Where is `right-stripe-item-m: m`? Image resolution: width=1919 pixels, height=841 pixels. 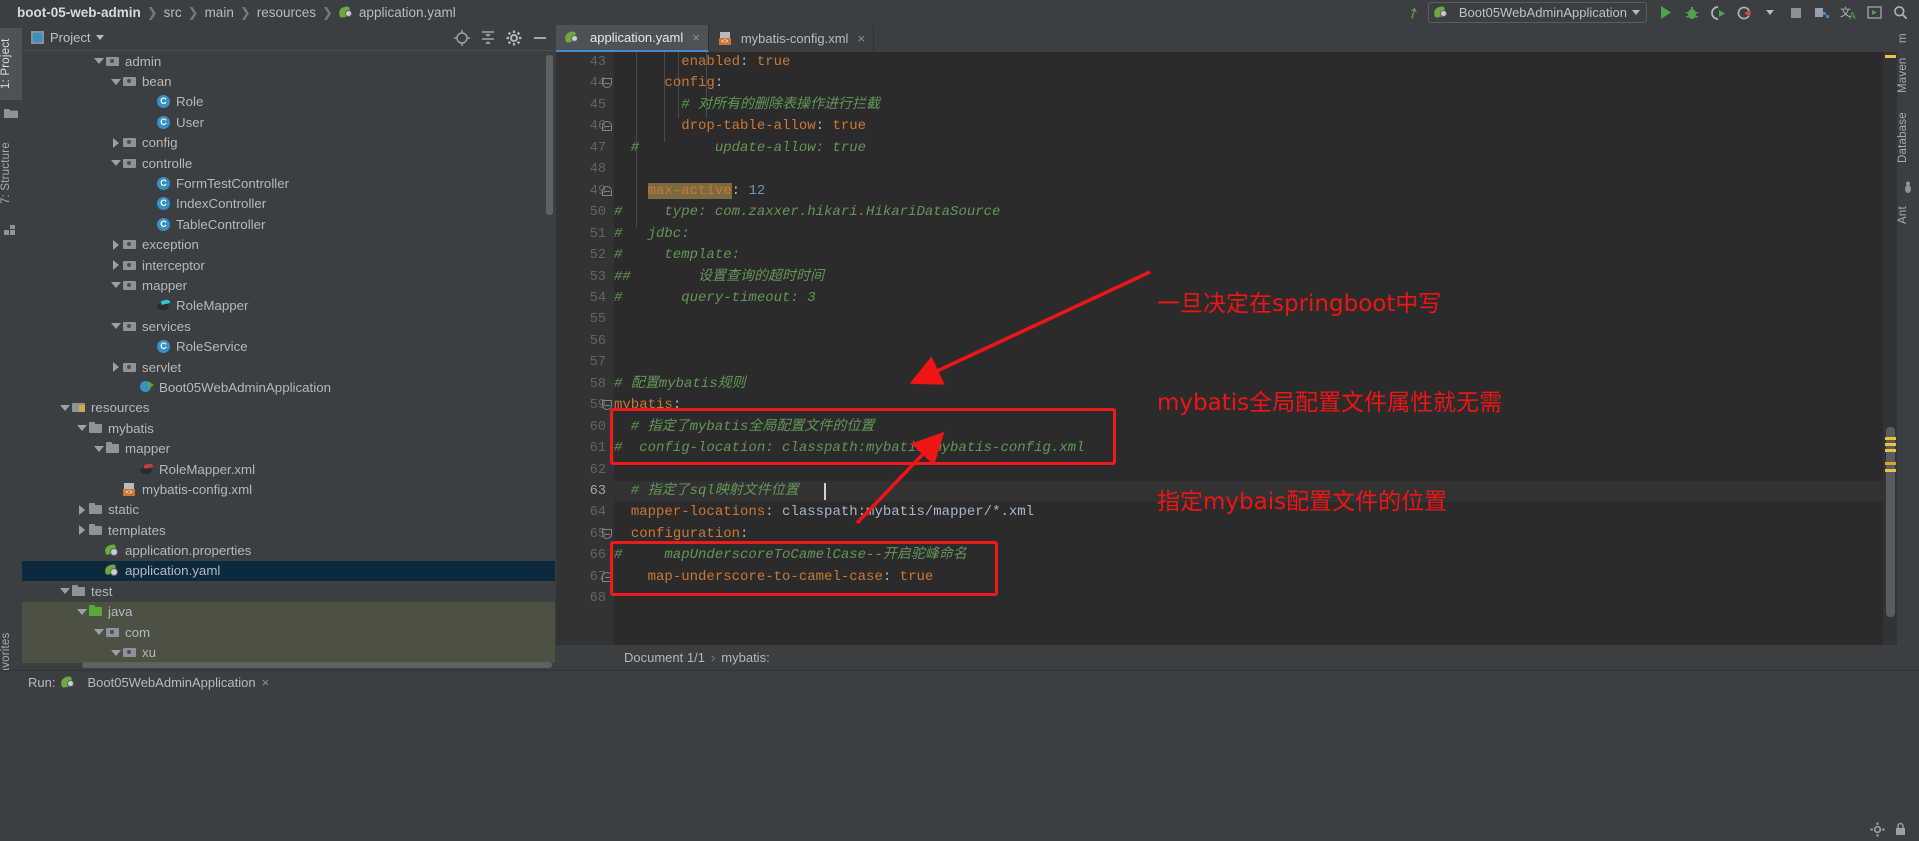 right-stripe-item-m: m is located at coordinates (1908, 38).